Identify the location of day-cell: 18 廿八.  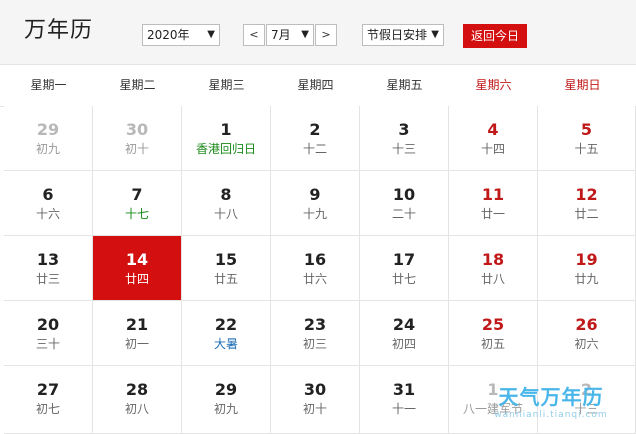
(493, 268).